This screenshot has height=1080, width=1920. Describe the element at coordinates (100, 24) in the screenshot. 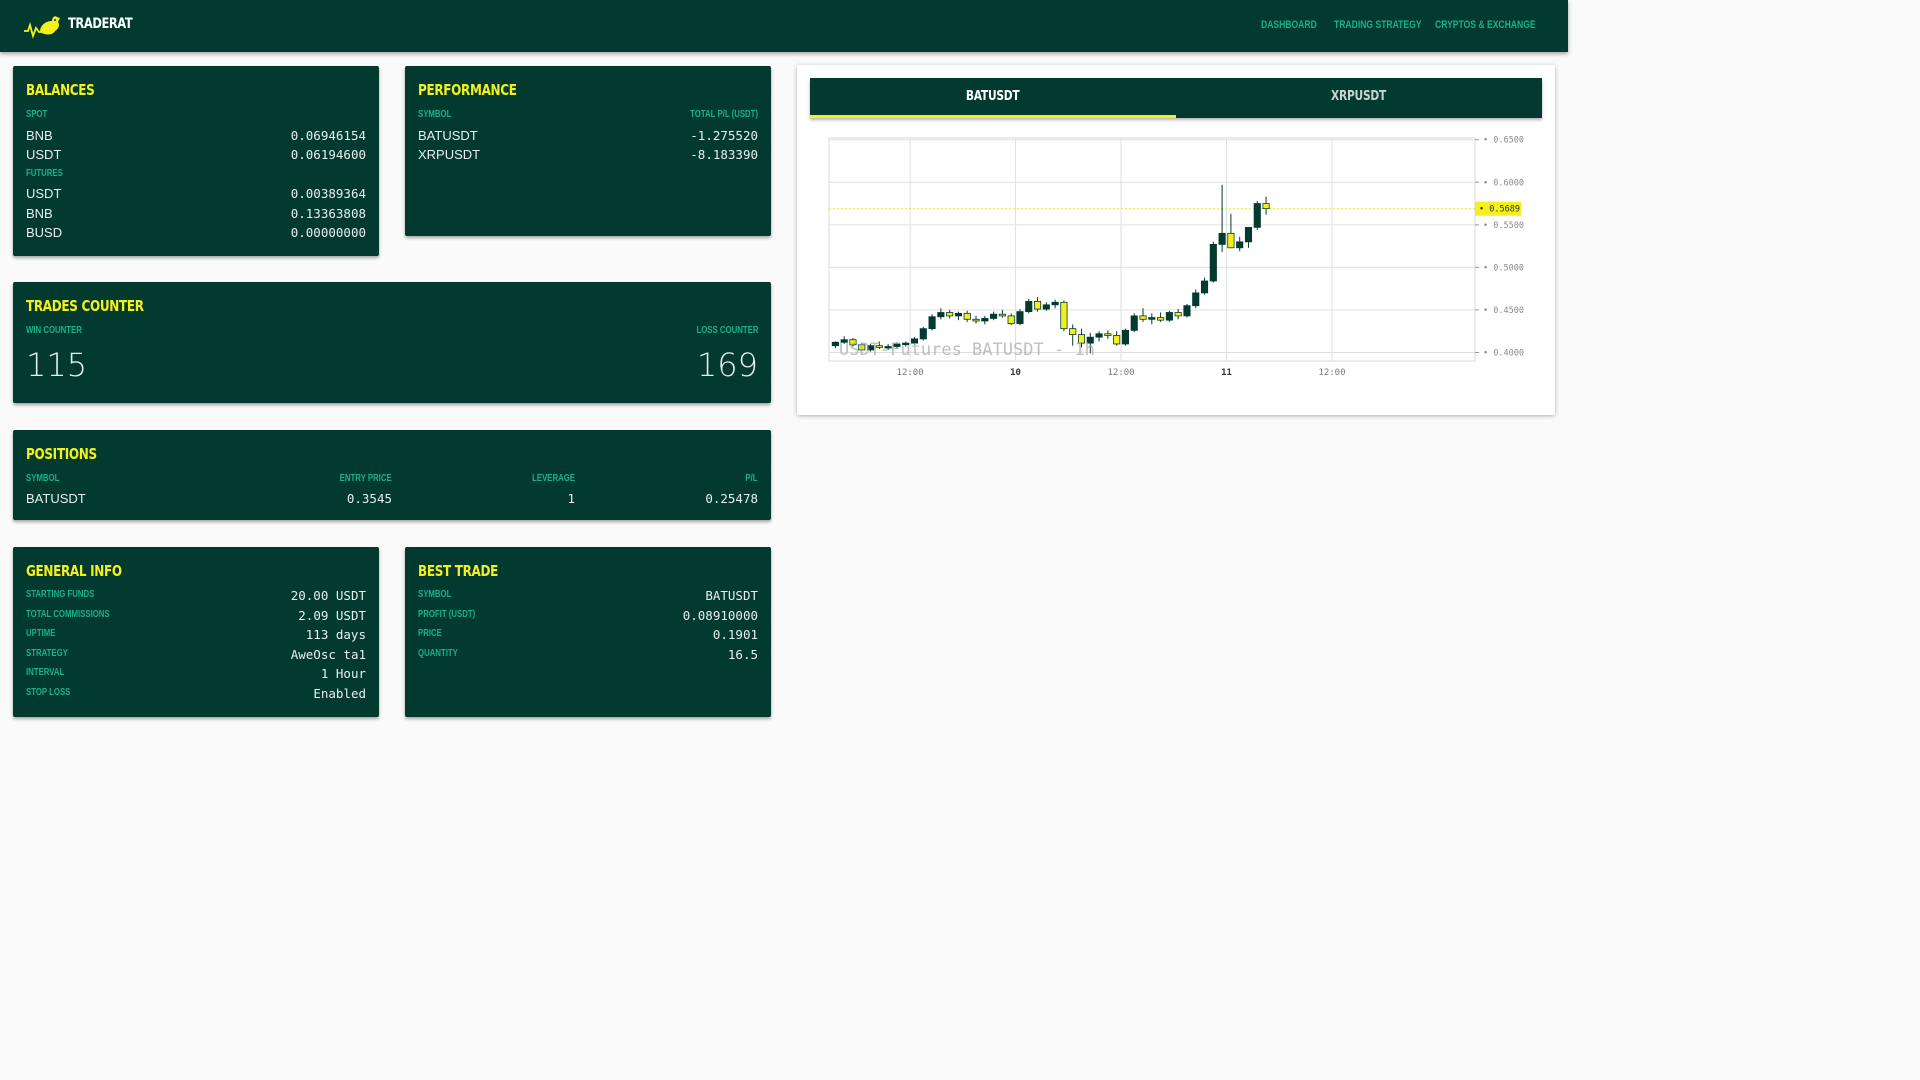

I see `brand-name: TRADERAT` at that location.